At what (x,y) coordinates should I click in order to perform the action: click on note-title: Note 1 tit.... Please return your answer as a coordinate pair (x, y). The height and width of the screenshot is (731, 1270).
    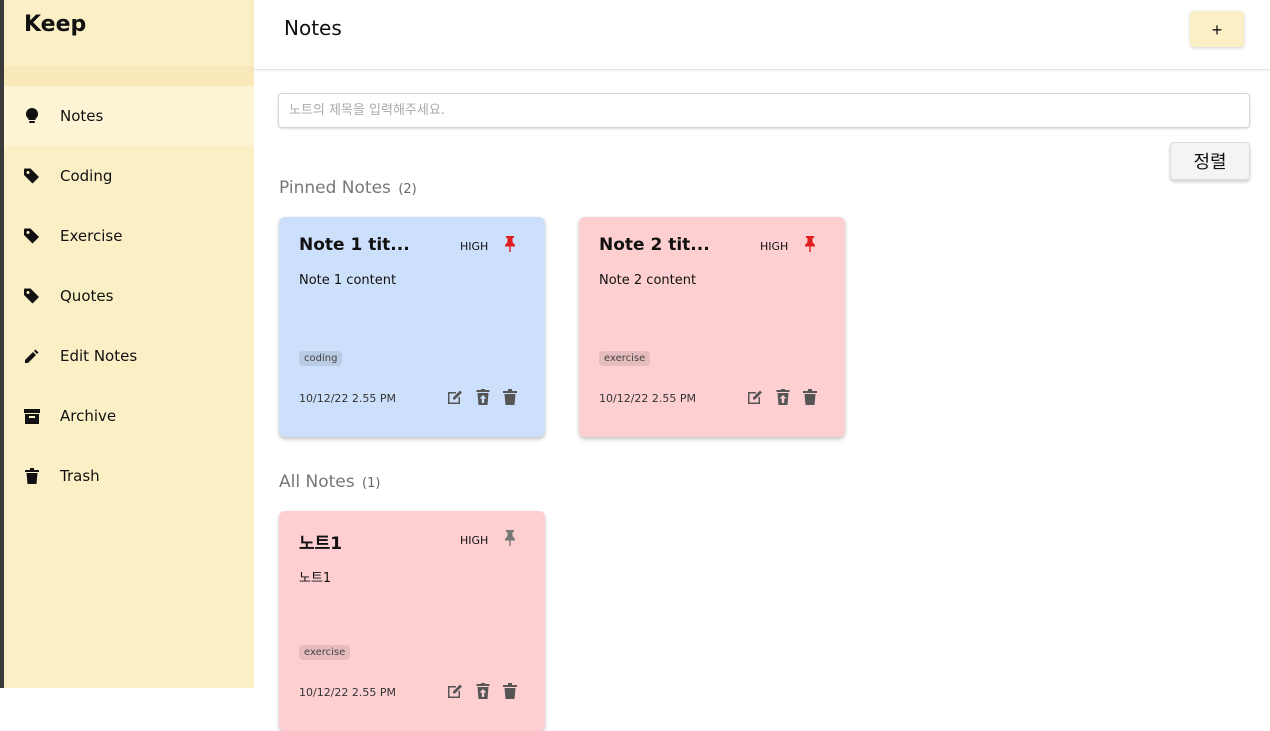
    Looking at the image, I should click on (354, 245).